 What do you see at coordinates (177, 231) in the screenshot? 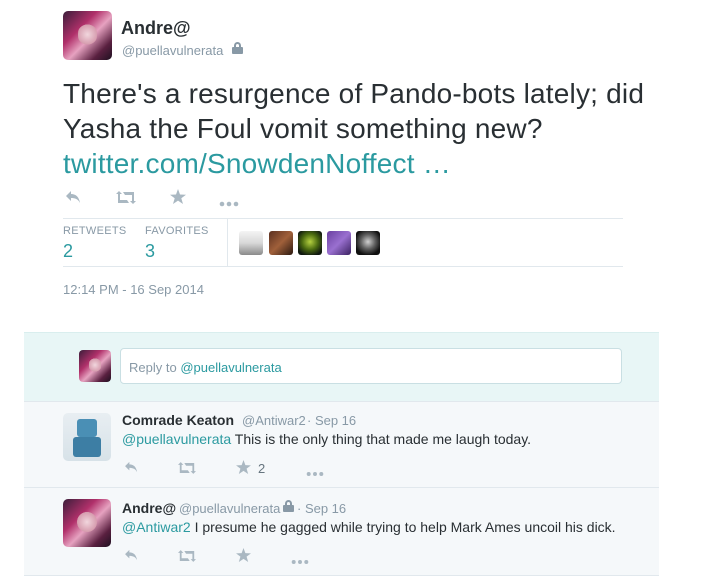
I see `favorites-label: FAVORITES` at bounding box center [177, 231].